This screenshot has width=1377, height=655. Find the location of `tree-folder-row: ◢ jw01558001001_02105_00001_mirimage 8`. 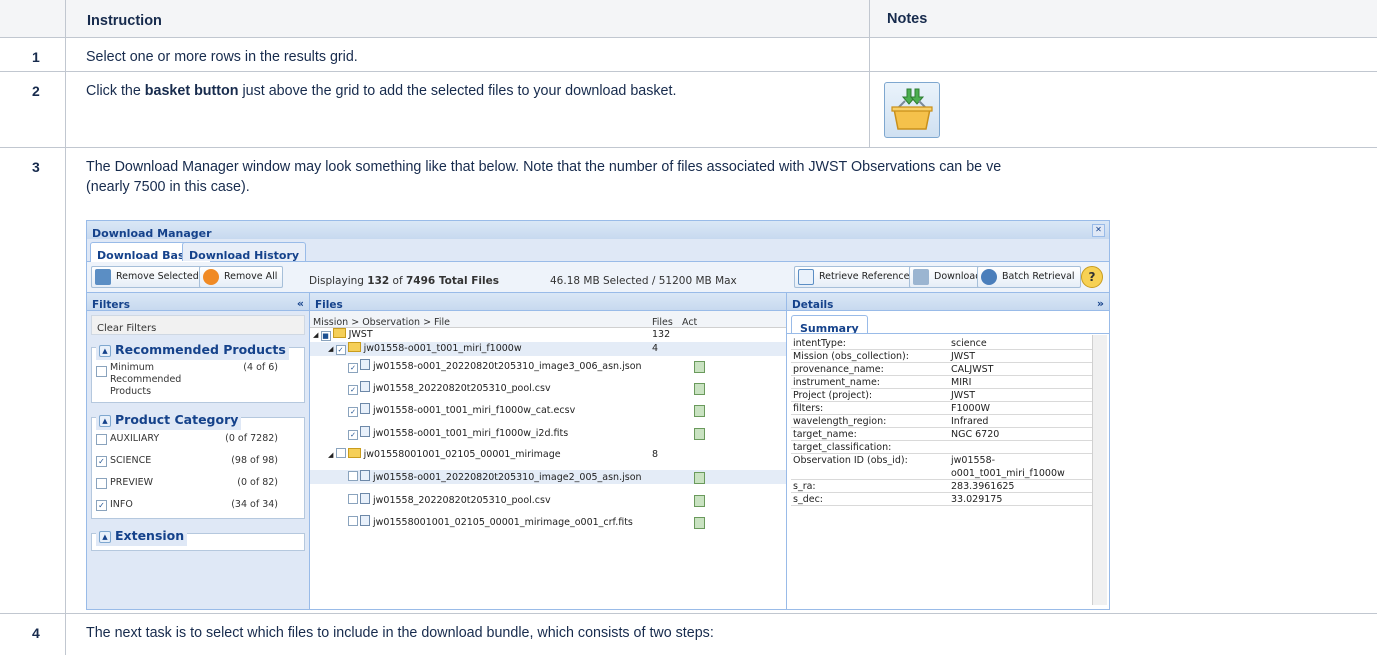

tree-folder-row: ◢ jw01558001001_02105_00001_mirimage 8 is located at coordinates (548, 455).